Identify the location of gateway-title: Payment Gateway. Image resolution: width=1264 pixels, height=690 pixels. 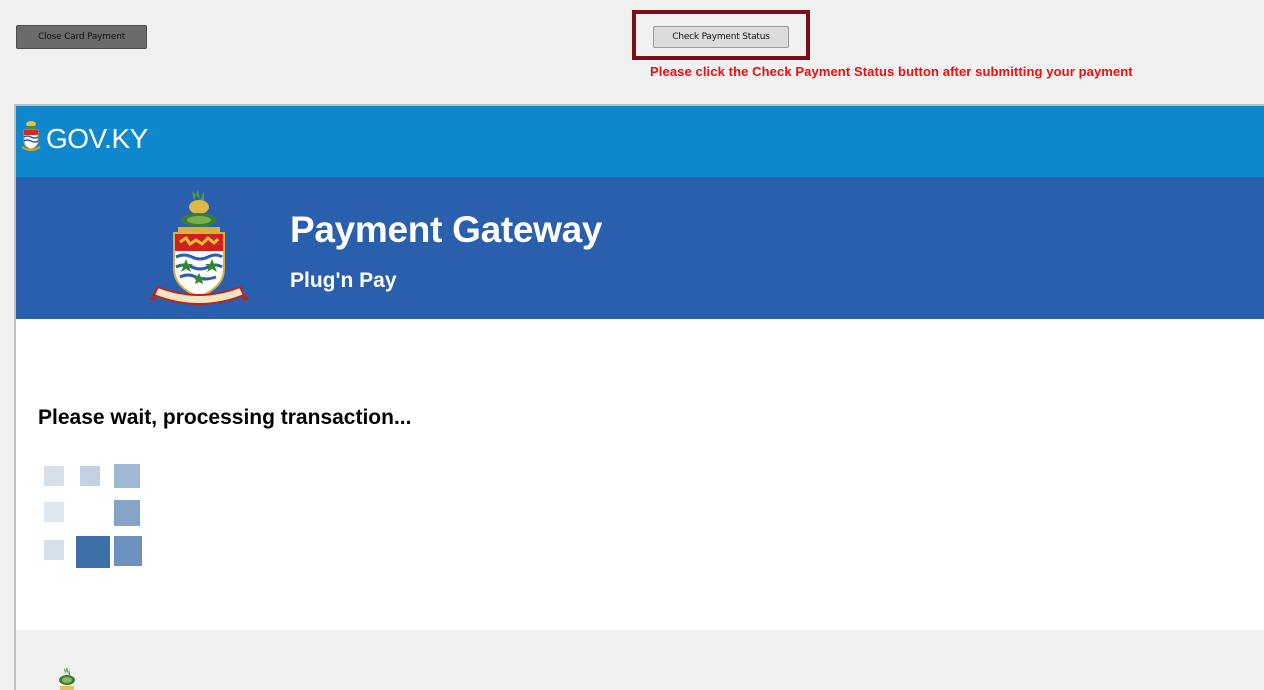
(446, 229).